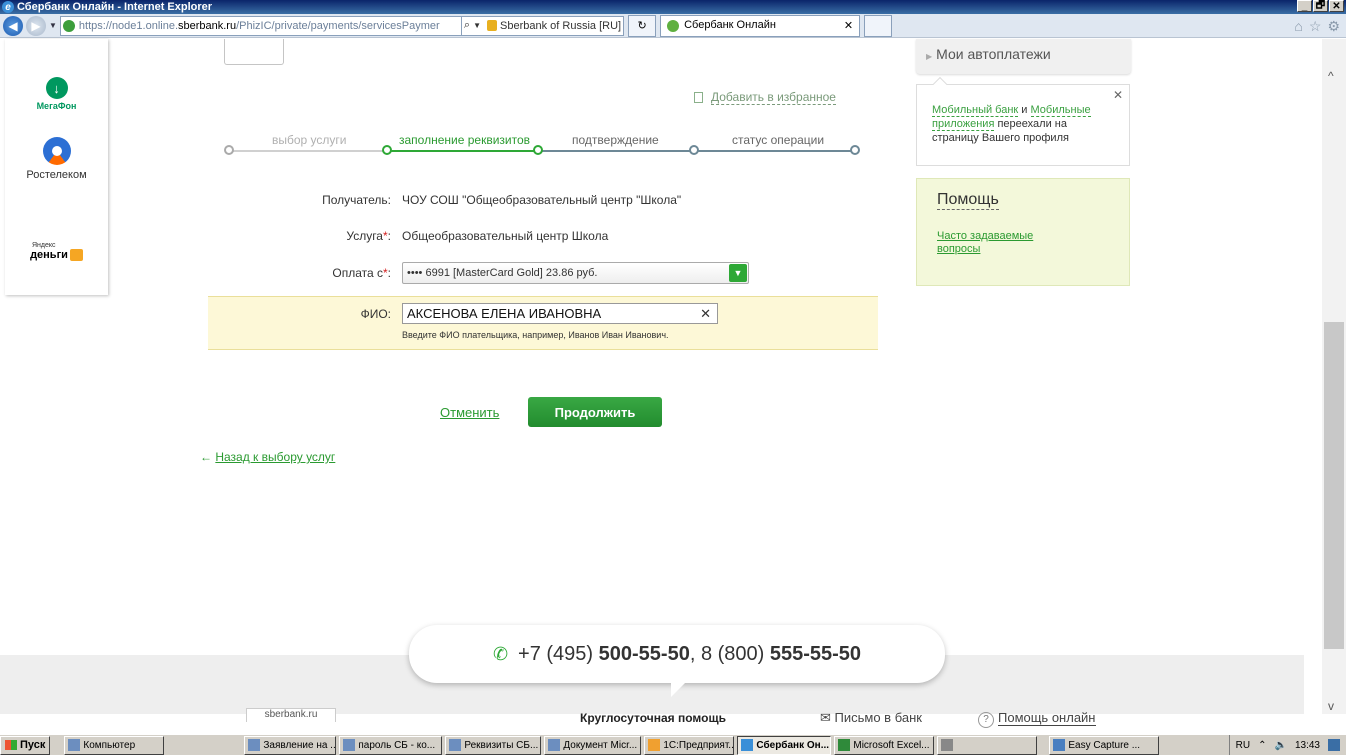 Image resolution: width=1346 pixels, height=755 pixels. I want to click on step-label-1: выбор услуги, so click(309, 140).